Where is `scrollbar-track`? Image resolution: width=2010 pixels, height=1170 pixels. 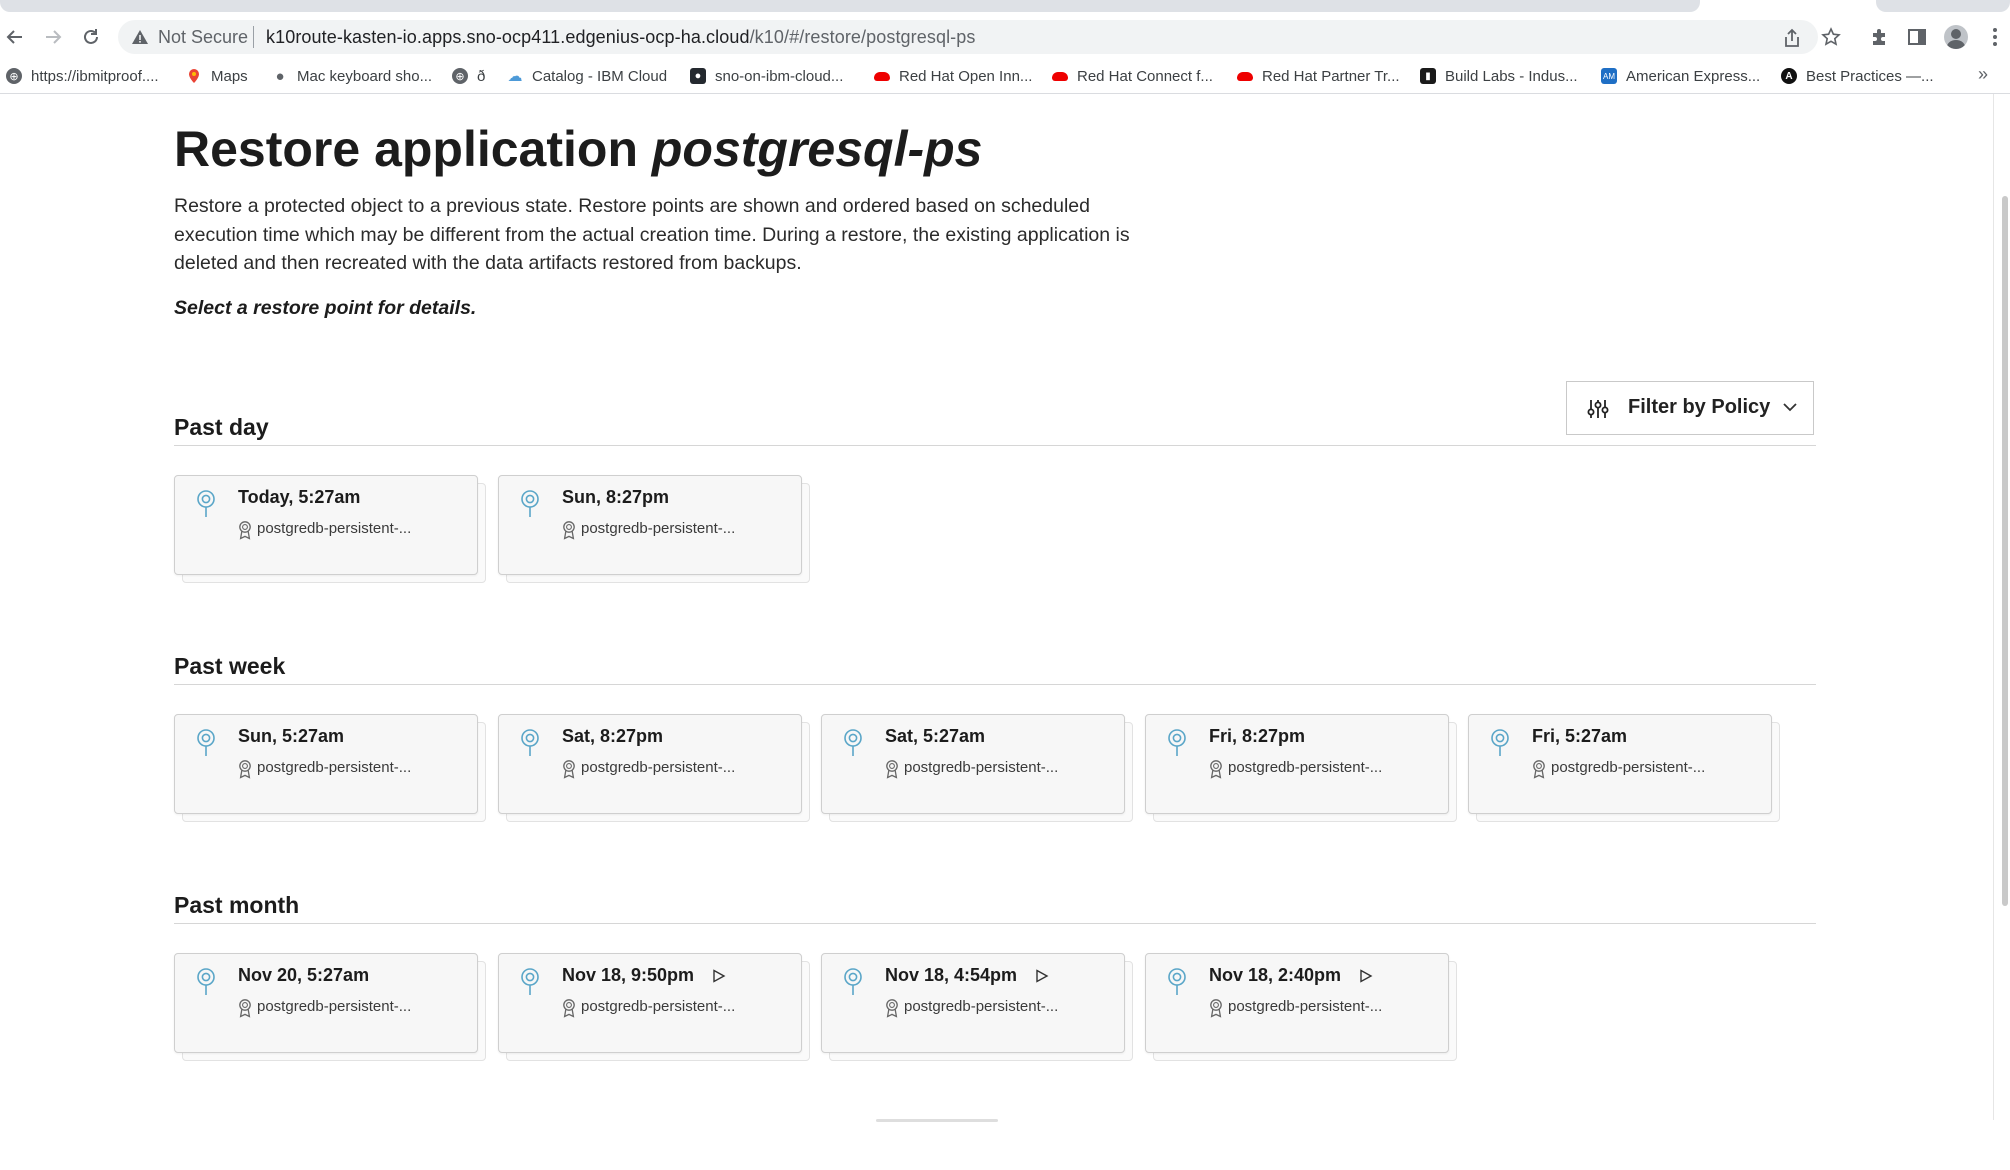
scrollbar-track is located at coordinates (2001, 607).